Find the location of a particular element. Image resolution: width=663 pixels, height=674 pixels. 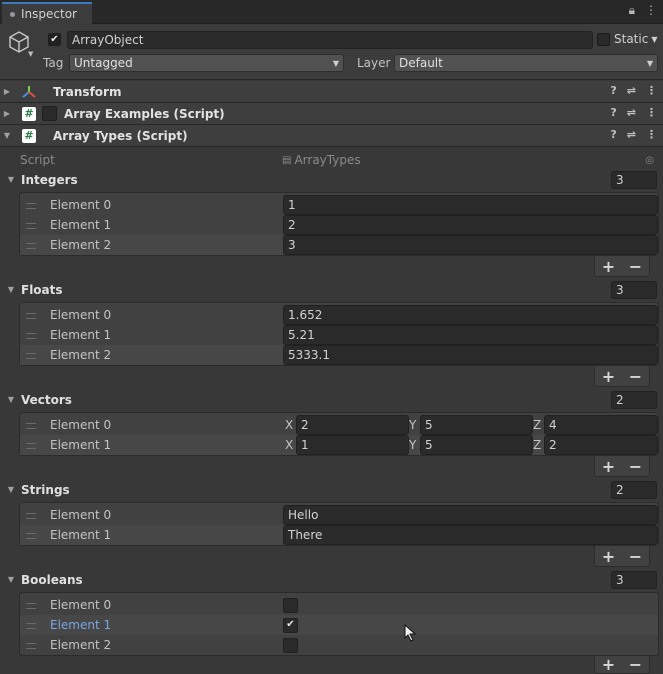

booleans-list: Element 0 Element 1 ✔ Element 2 is located at coordinates (339, 624).